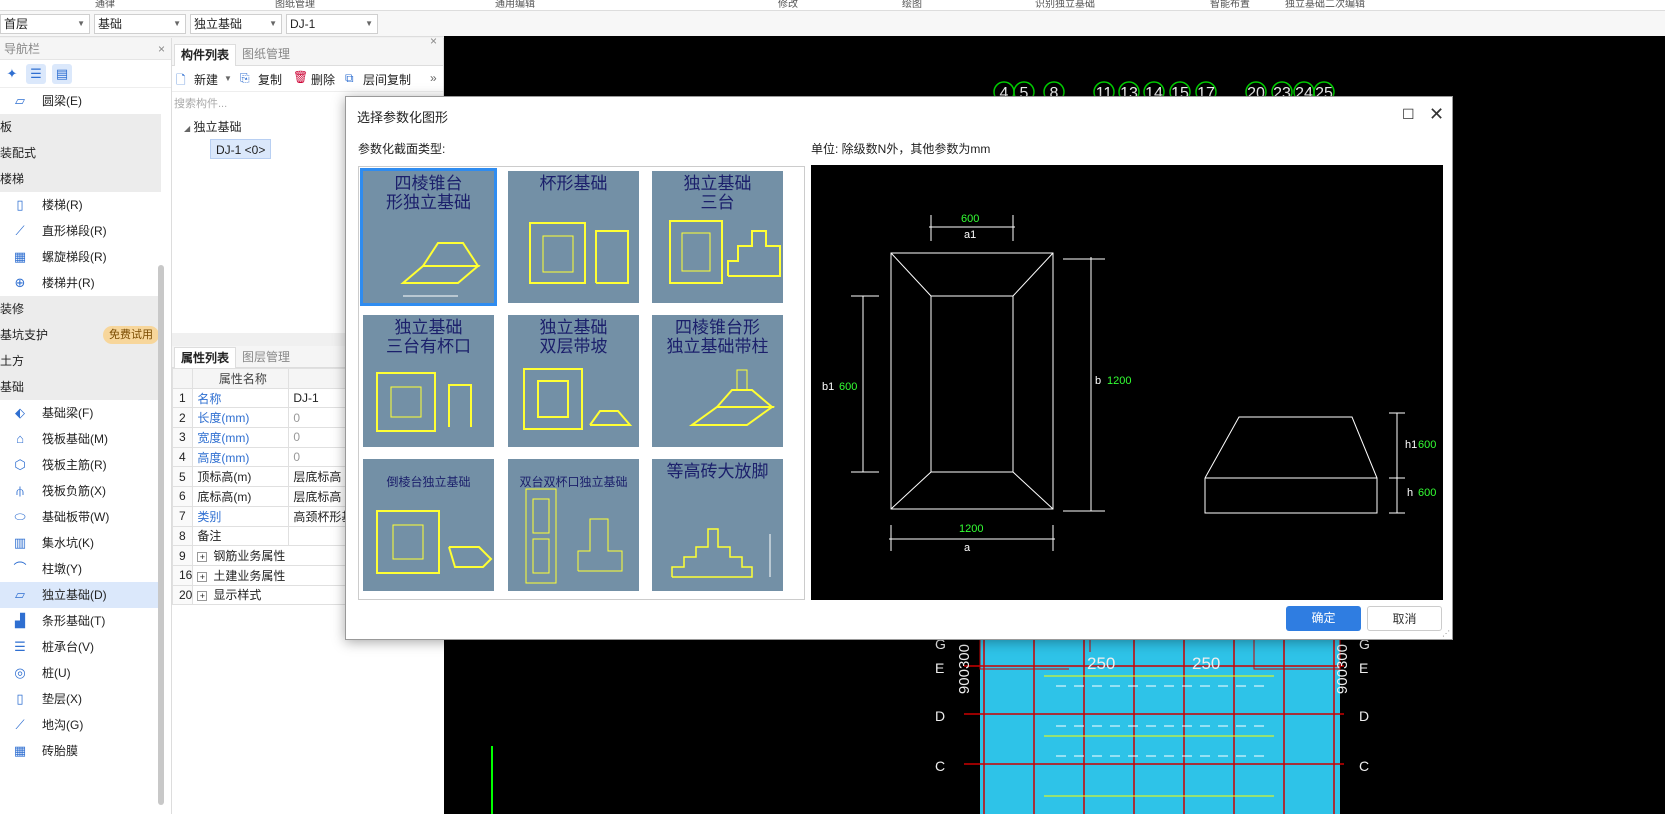  What do you see at coordinates (80, 491) in the screenshot?
I see `nav-item: ⫛ 筏板负筋(X)` at bounding box center [80, 491].